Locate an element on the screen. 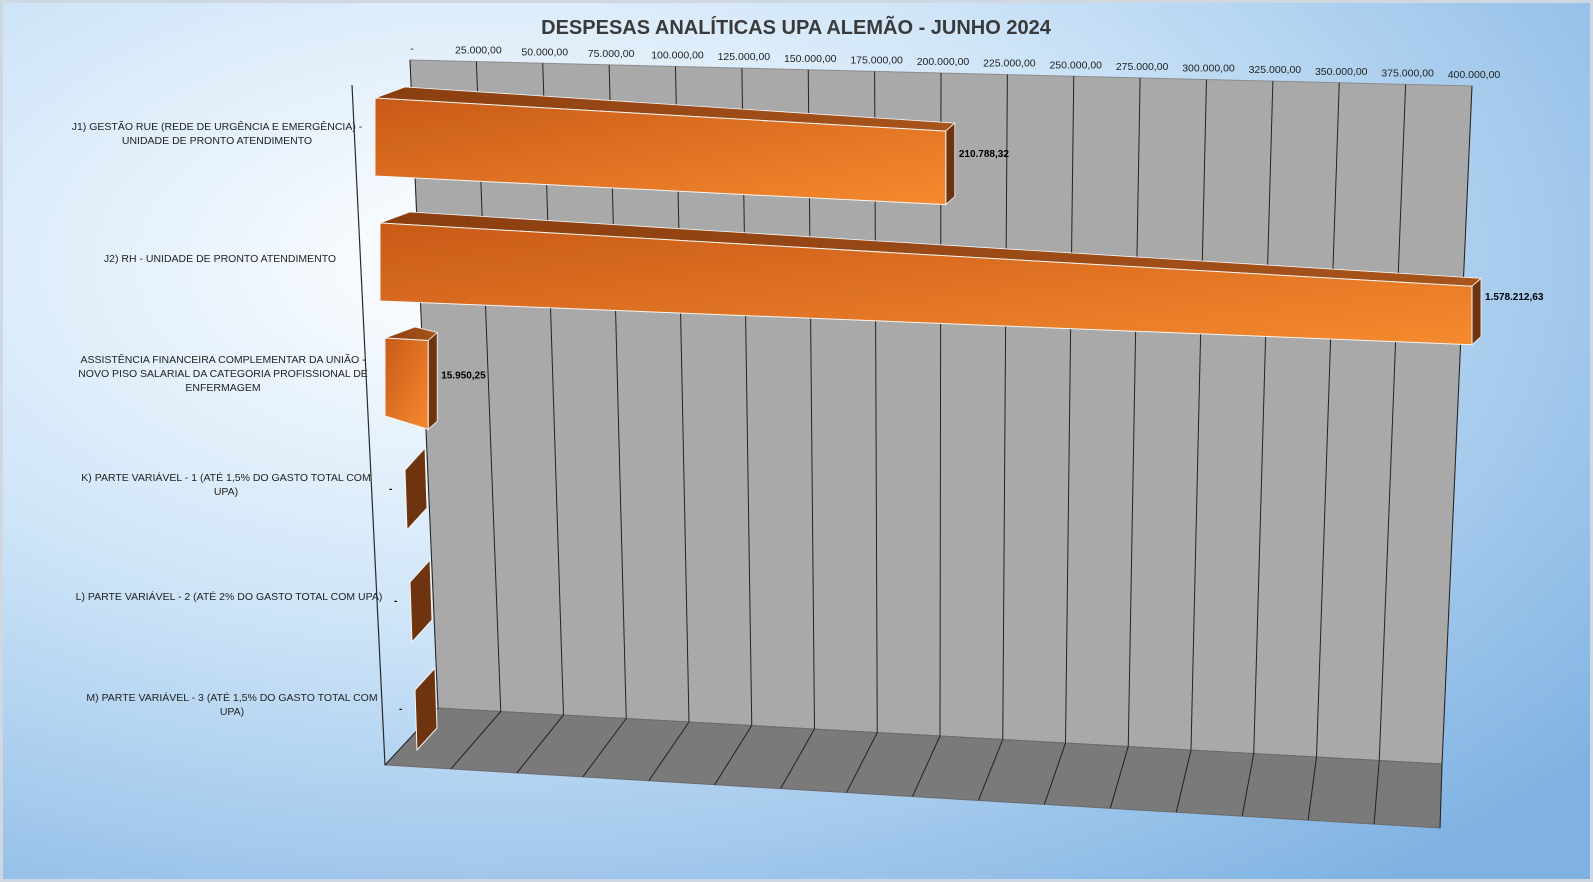  x-tick-label: 50.000,00 is located at coordinates (544, 52).